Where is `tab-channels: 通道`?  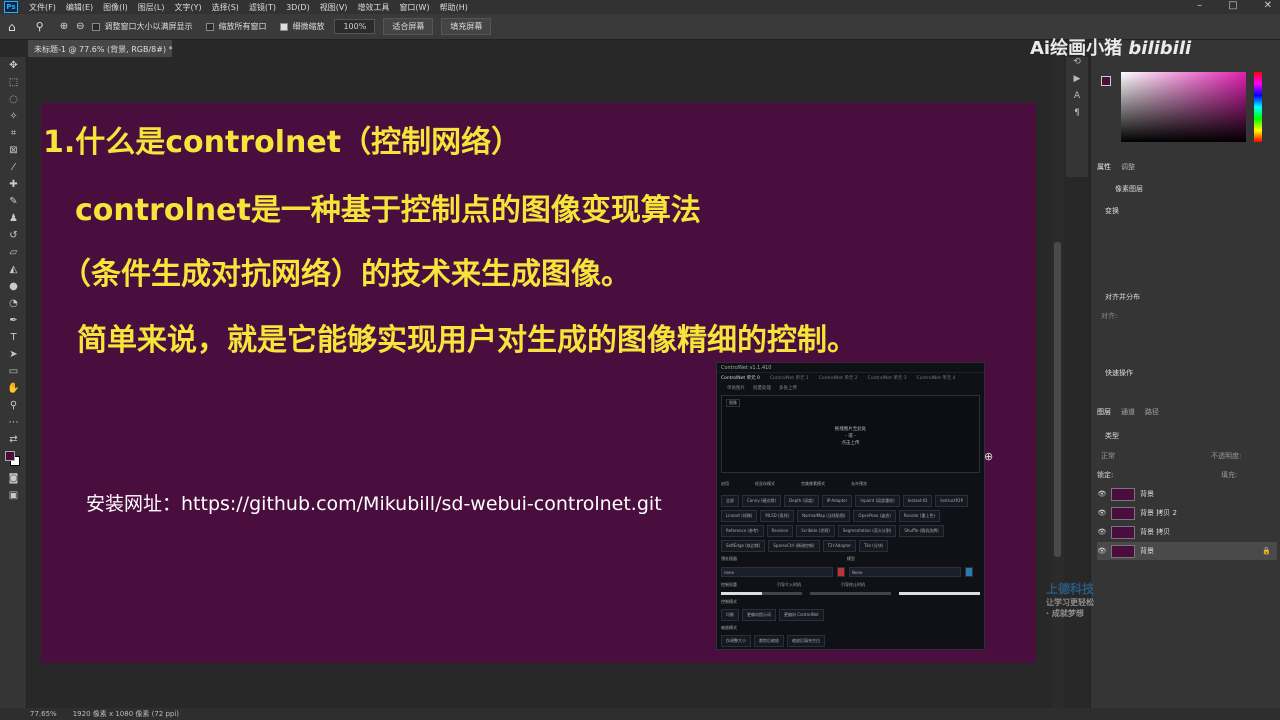 tab-channels: 通道 is located at coordinates (1128, 412).